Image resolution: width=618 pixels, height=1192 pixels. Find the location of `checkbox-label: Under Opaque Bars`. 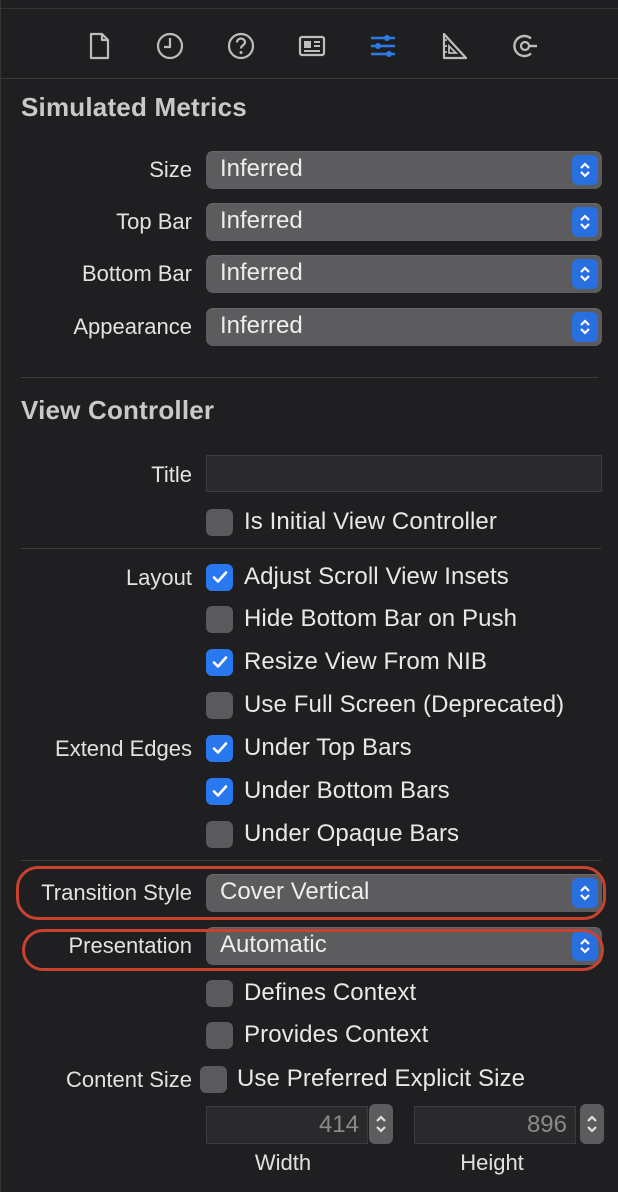

checkbox-label: Under Opaque Bars is located at coordinates (352, 833).